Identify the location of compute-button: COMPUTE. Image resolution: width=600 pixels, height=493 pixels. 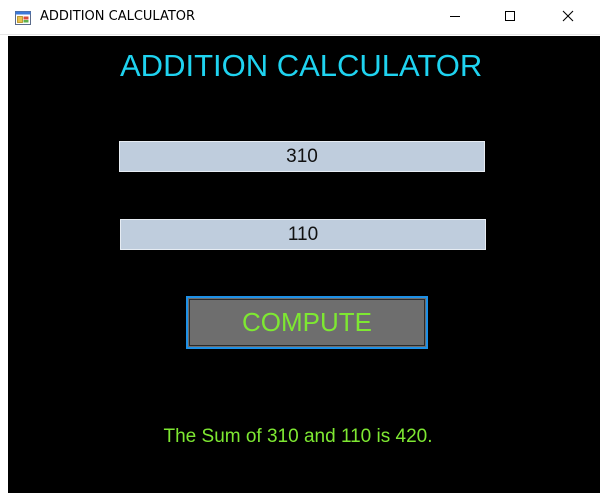
(307, 322).